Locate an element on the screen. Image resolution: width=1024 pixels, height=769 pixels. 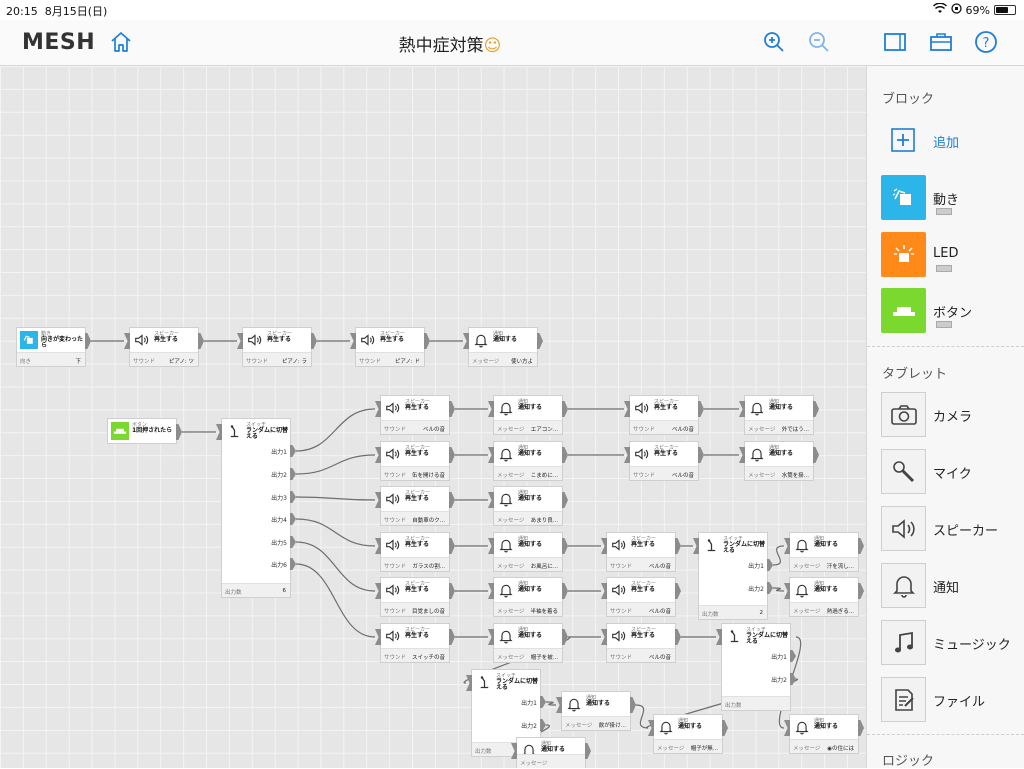
speaker-block: スピーカー 再生する サウンド スイッチの音 is located at coordinates (415, 643).